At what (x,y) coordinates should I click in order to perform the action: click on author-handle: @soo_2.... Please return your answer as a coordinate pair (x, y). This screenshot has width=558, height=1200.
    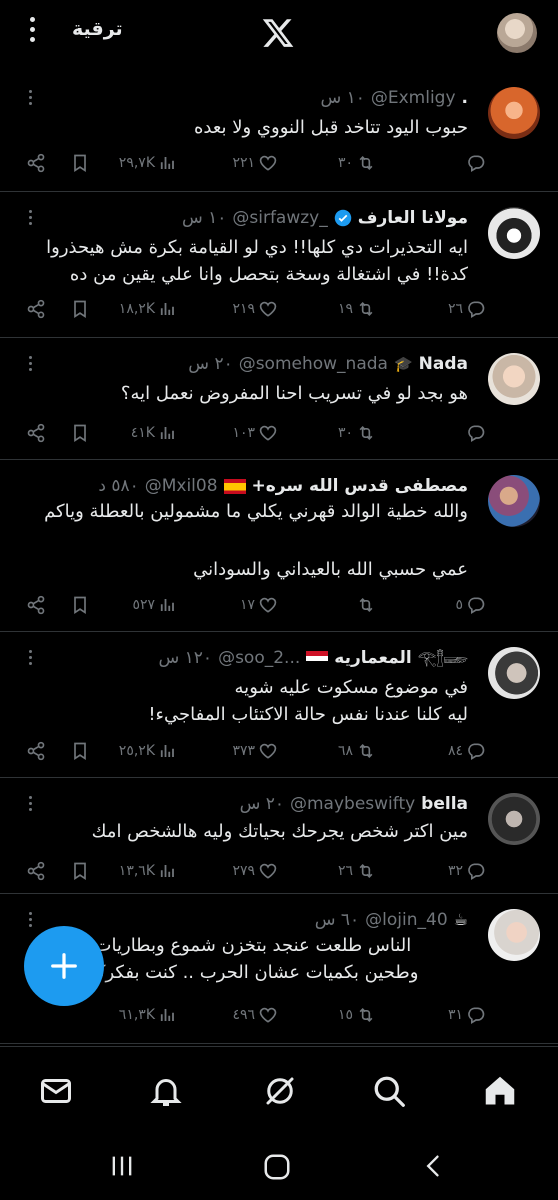
    Looking at the image, I should click on (259, 658).